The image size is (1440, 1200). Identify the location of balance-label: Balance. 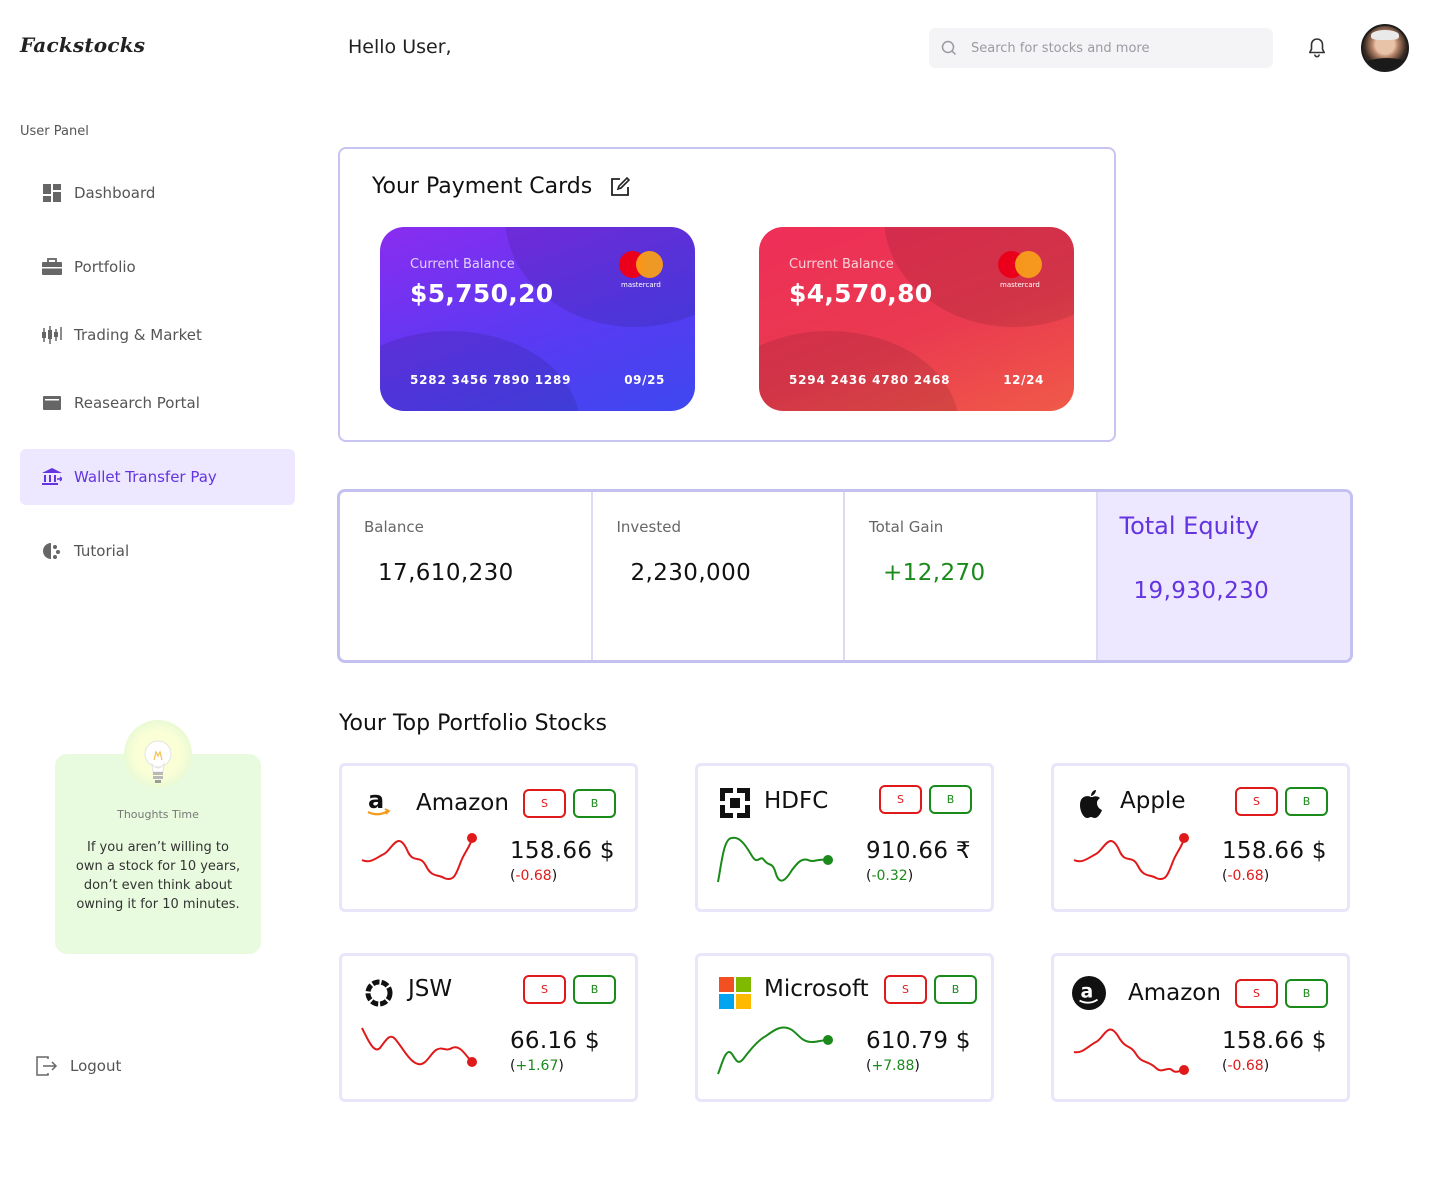
(394, 527).